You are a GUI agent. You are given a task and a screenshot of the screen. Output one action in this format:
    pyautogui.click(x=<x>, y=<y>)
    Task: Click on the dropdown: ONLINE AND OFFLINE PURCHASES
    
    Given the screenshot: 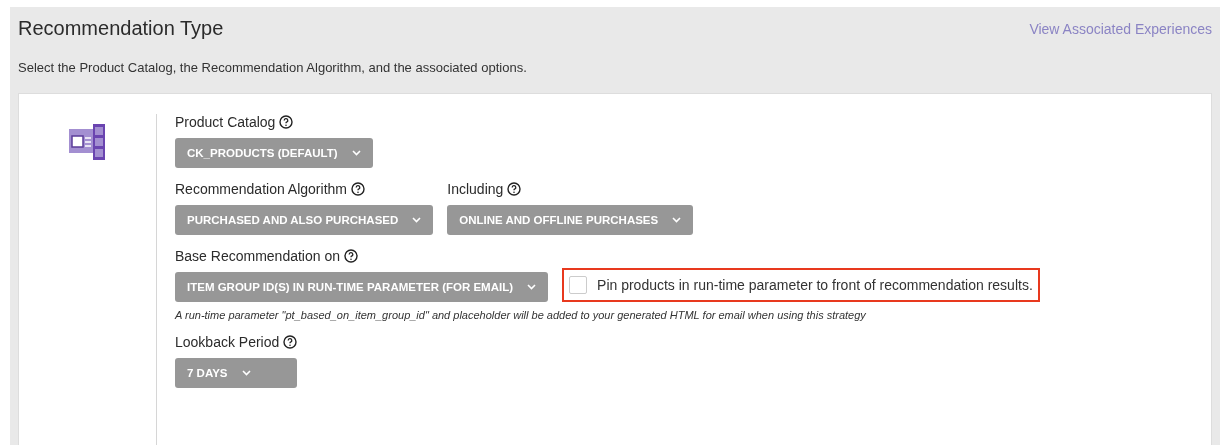 What is the action you would take?
    pyautogui.click(x=570, y=220)
    